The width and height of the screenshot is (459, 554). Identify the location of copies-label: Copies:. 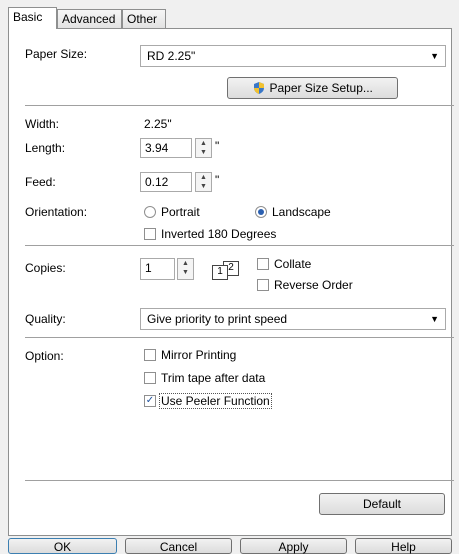
(45, 268).